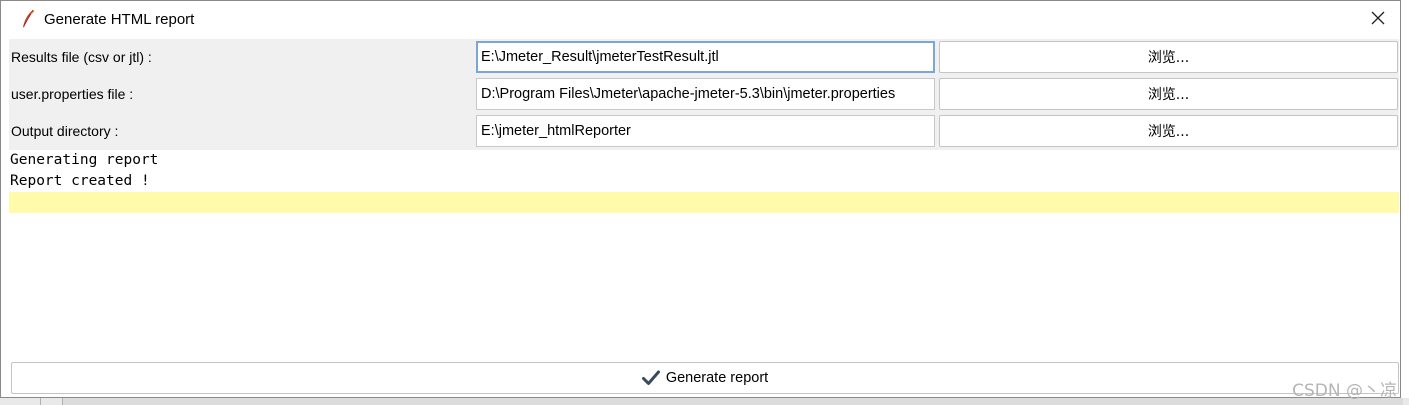 This screenshot has width=1409, height=405. Describe the element at coordinates (72, 94) in the screenshot. I see `user-properties-label: user.properties file :` at that location.